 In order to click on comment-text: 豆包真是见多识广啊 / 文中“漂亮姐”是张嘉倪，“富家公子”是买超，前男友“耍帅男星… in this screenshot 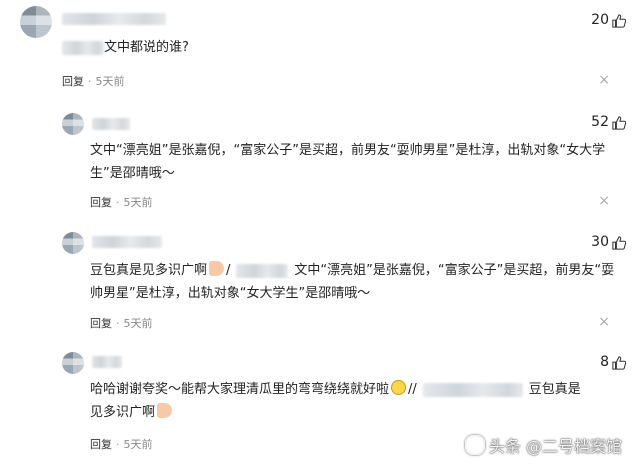, I will do `click(352, 281)`.